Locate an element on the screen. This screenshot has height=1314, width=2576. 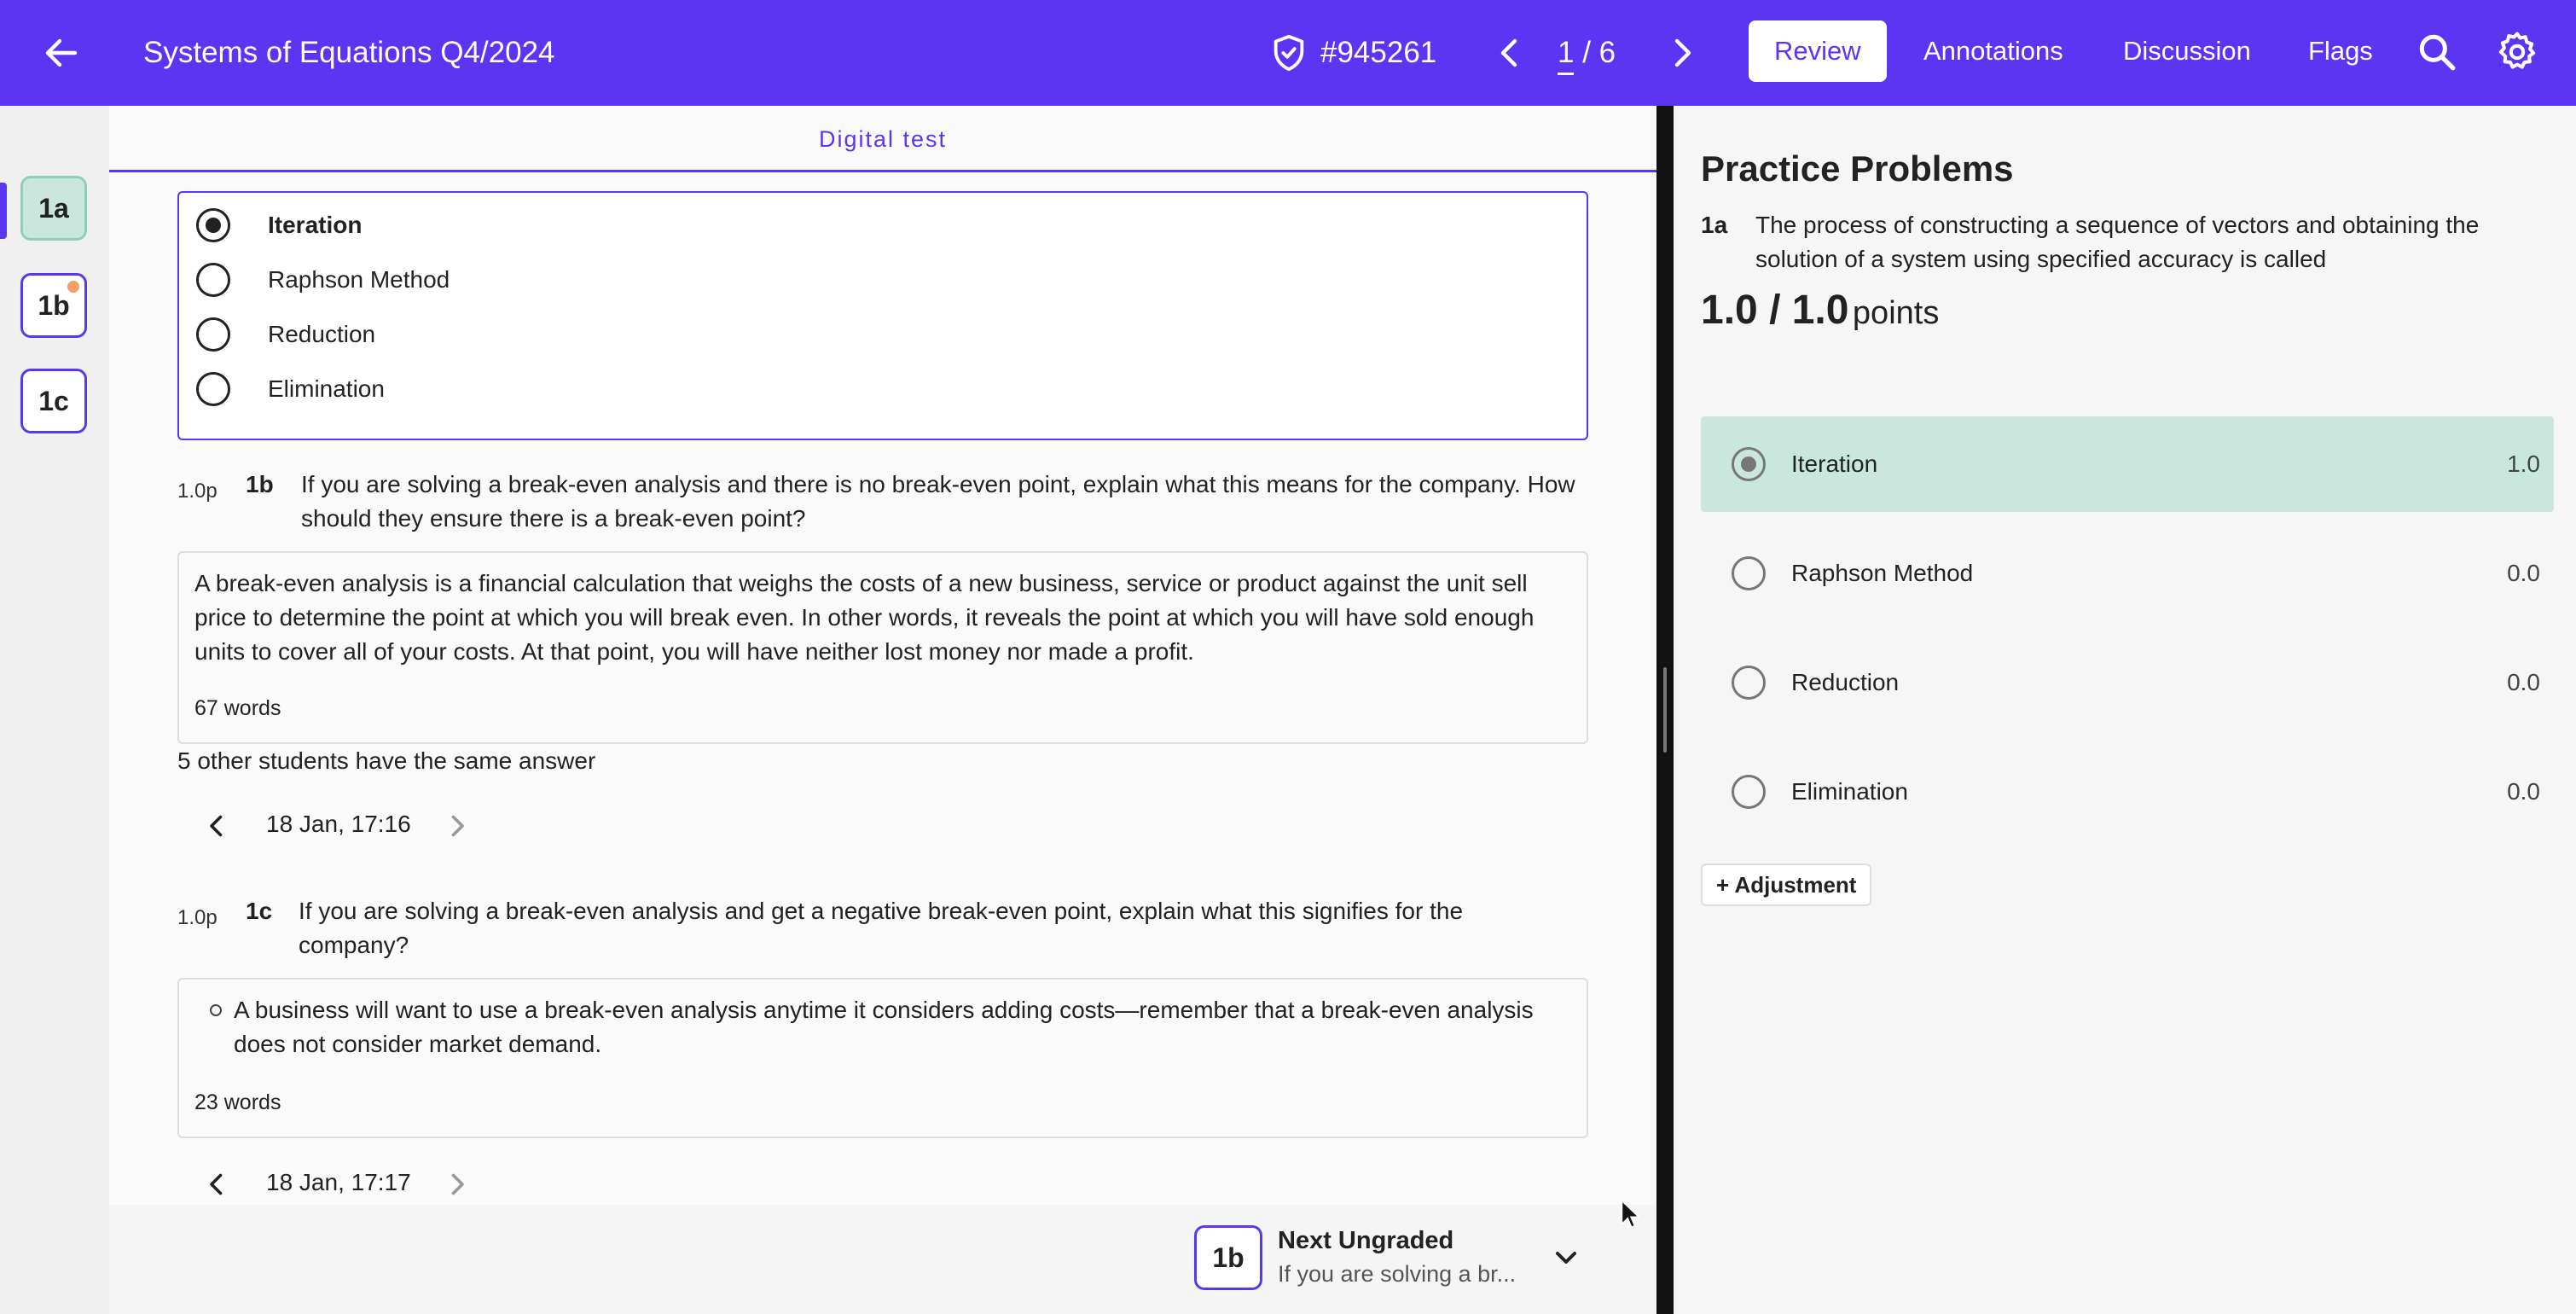
grade-option-raphson: Raphson Method 0.0 is located at coordinates (2127, 573).